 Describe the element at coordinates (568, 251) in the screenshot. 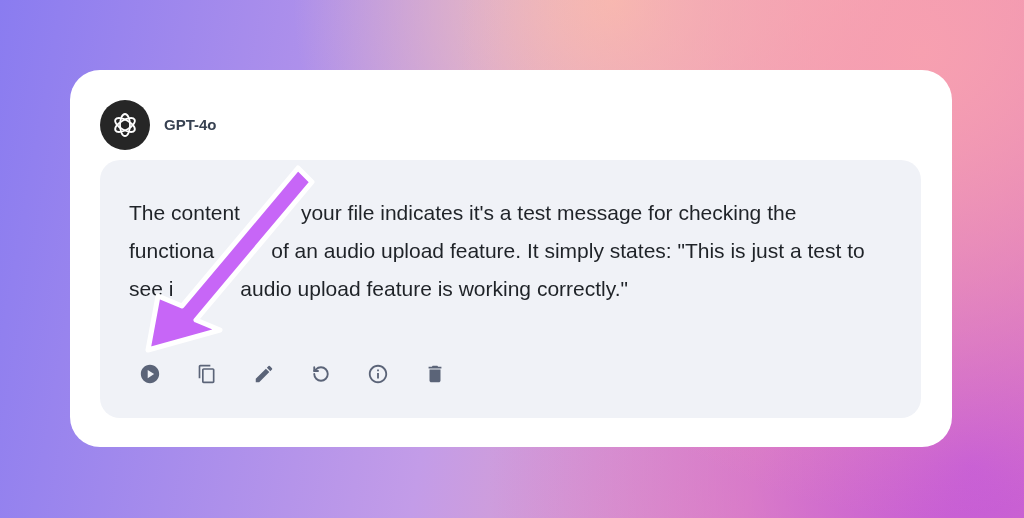

I see `message-text: of an audio upload feature. It simply states: "This is just a test to` at that location.